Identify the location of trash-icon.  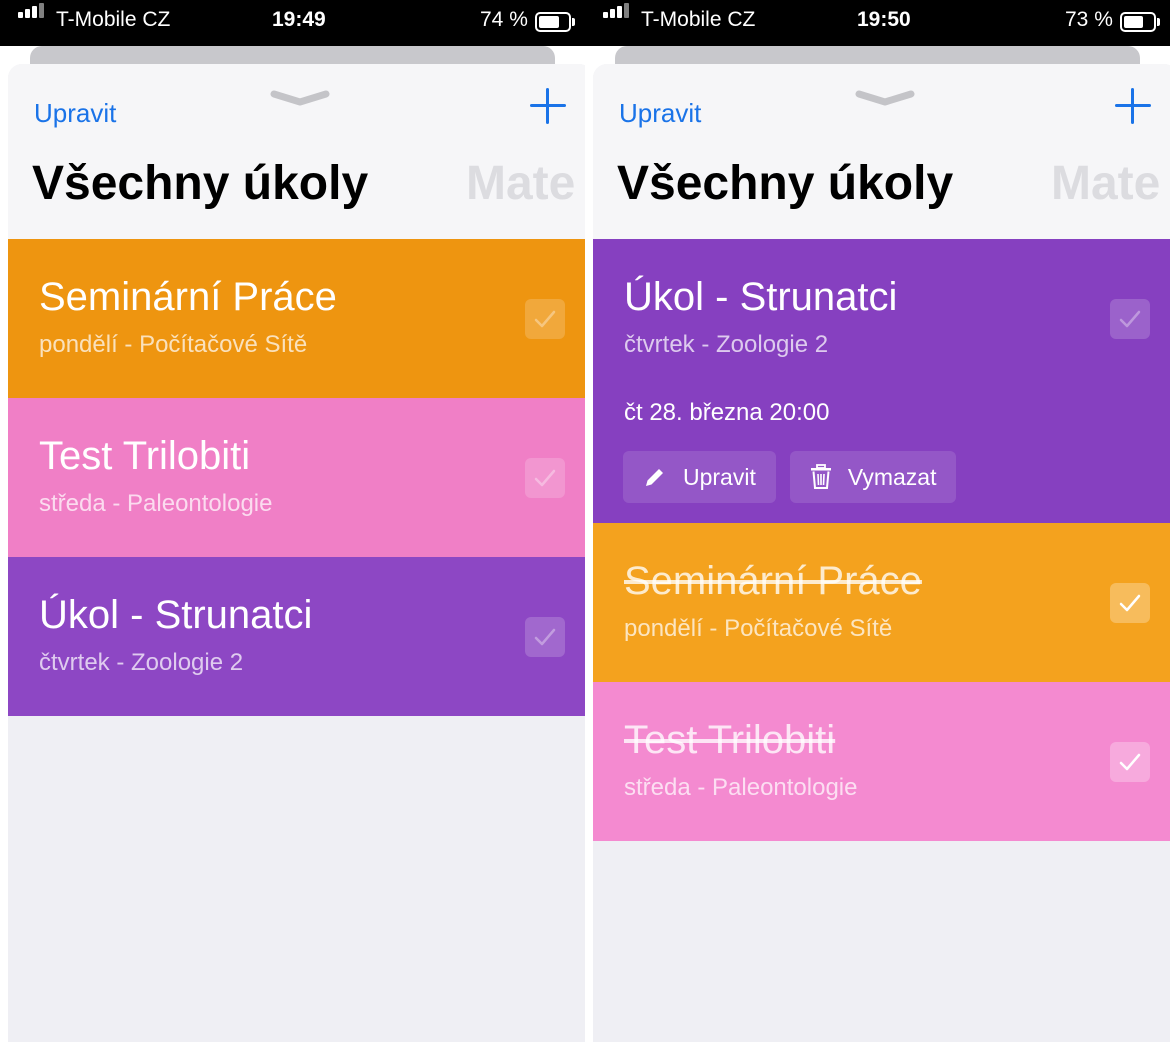
(820, 476).